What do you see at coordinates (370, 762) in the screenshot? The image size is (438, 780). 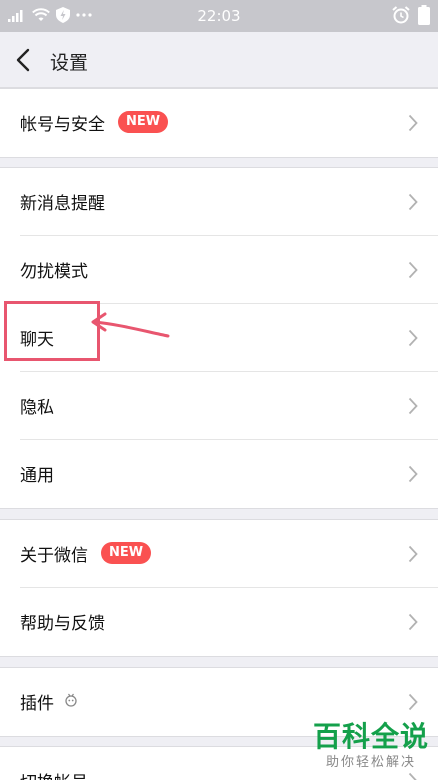 I see `watermark-subtitle: 助你轻松解决` at bounding box center [370, 762].